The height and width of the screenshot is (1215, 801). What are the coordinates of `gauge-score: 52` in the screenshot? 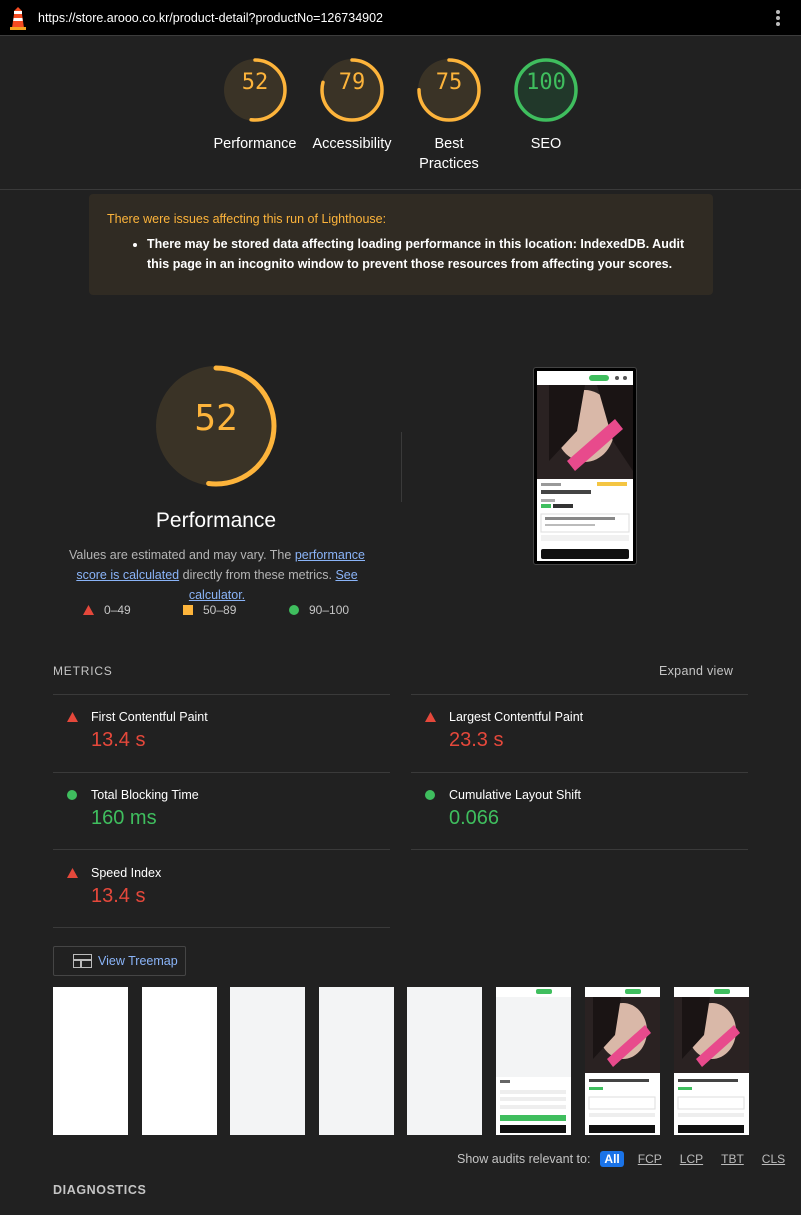 It's located at (255, 82).